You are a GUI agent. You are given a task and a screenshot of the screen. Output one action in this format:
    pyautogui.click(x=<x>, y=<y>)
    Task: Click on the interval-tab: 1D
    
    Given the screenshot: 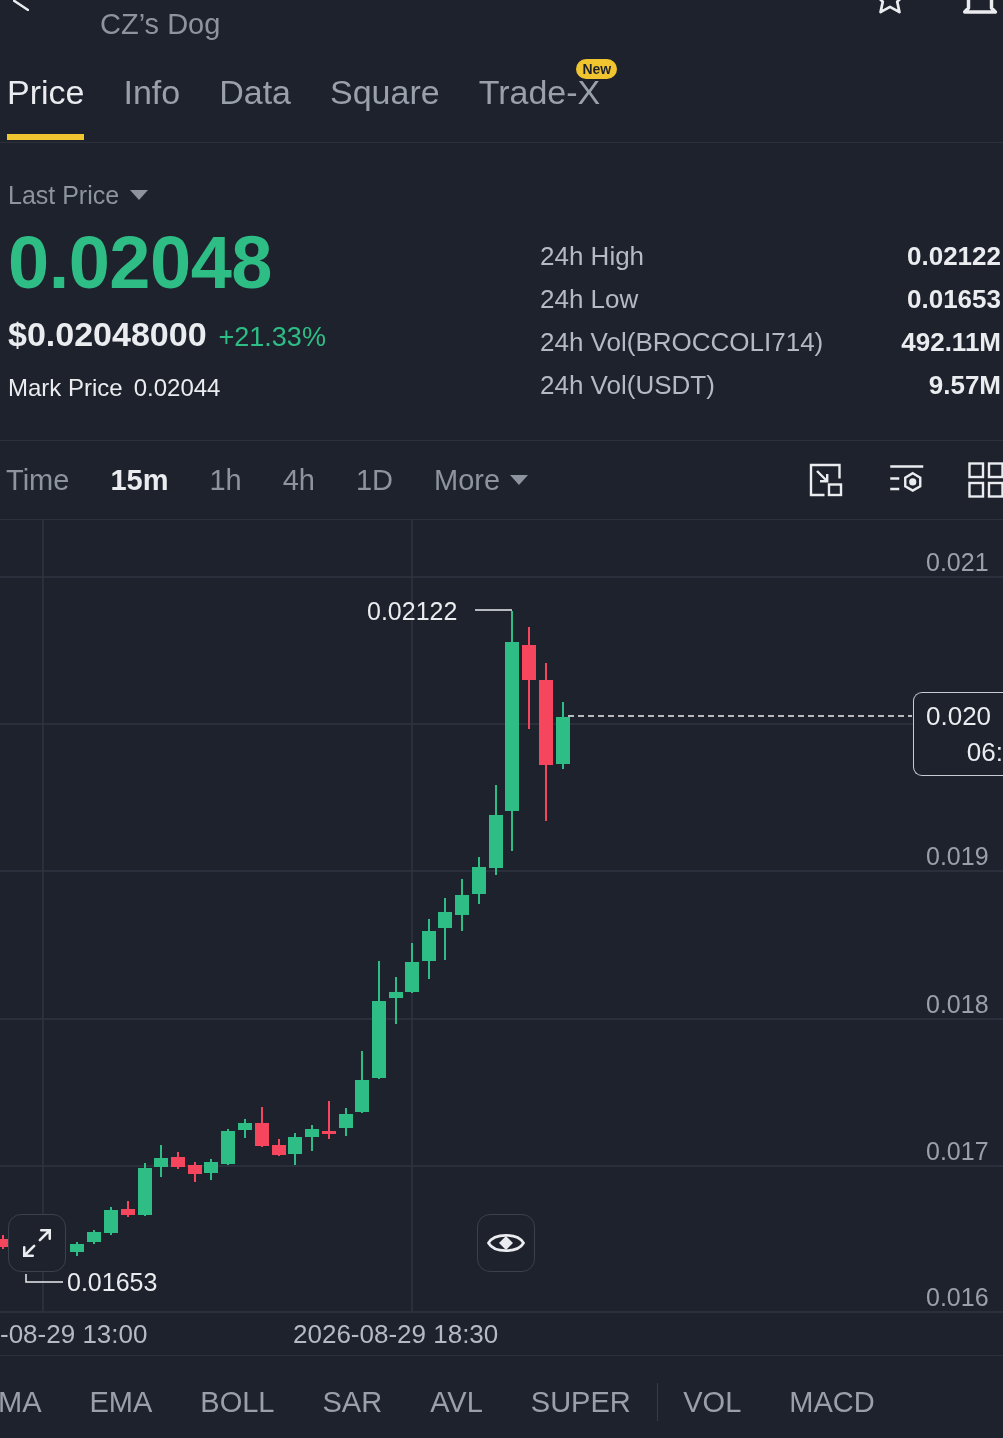 What is the action you would take?
    pyautogui.click(x=374, y=480)
    